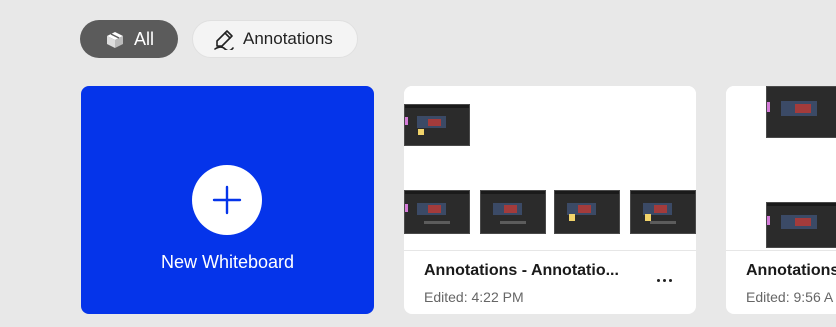 The height and width of the screenshot is (327, 836). Describe the element at coordinates (288, 38) in the screenshot. I see `filter-annotations-label: Annotations` at that location.